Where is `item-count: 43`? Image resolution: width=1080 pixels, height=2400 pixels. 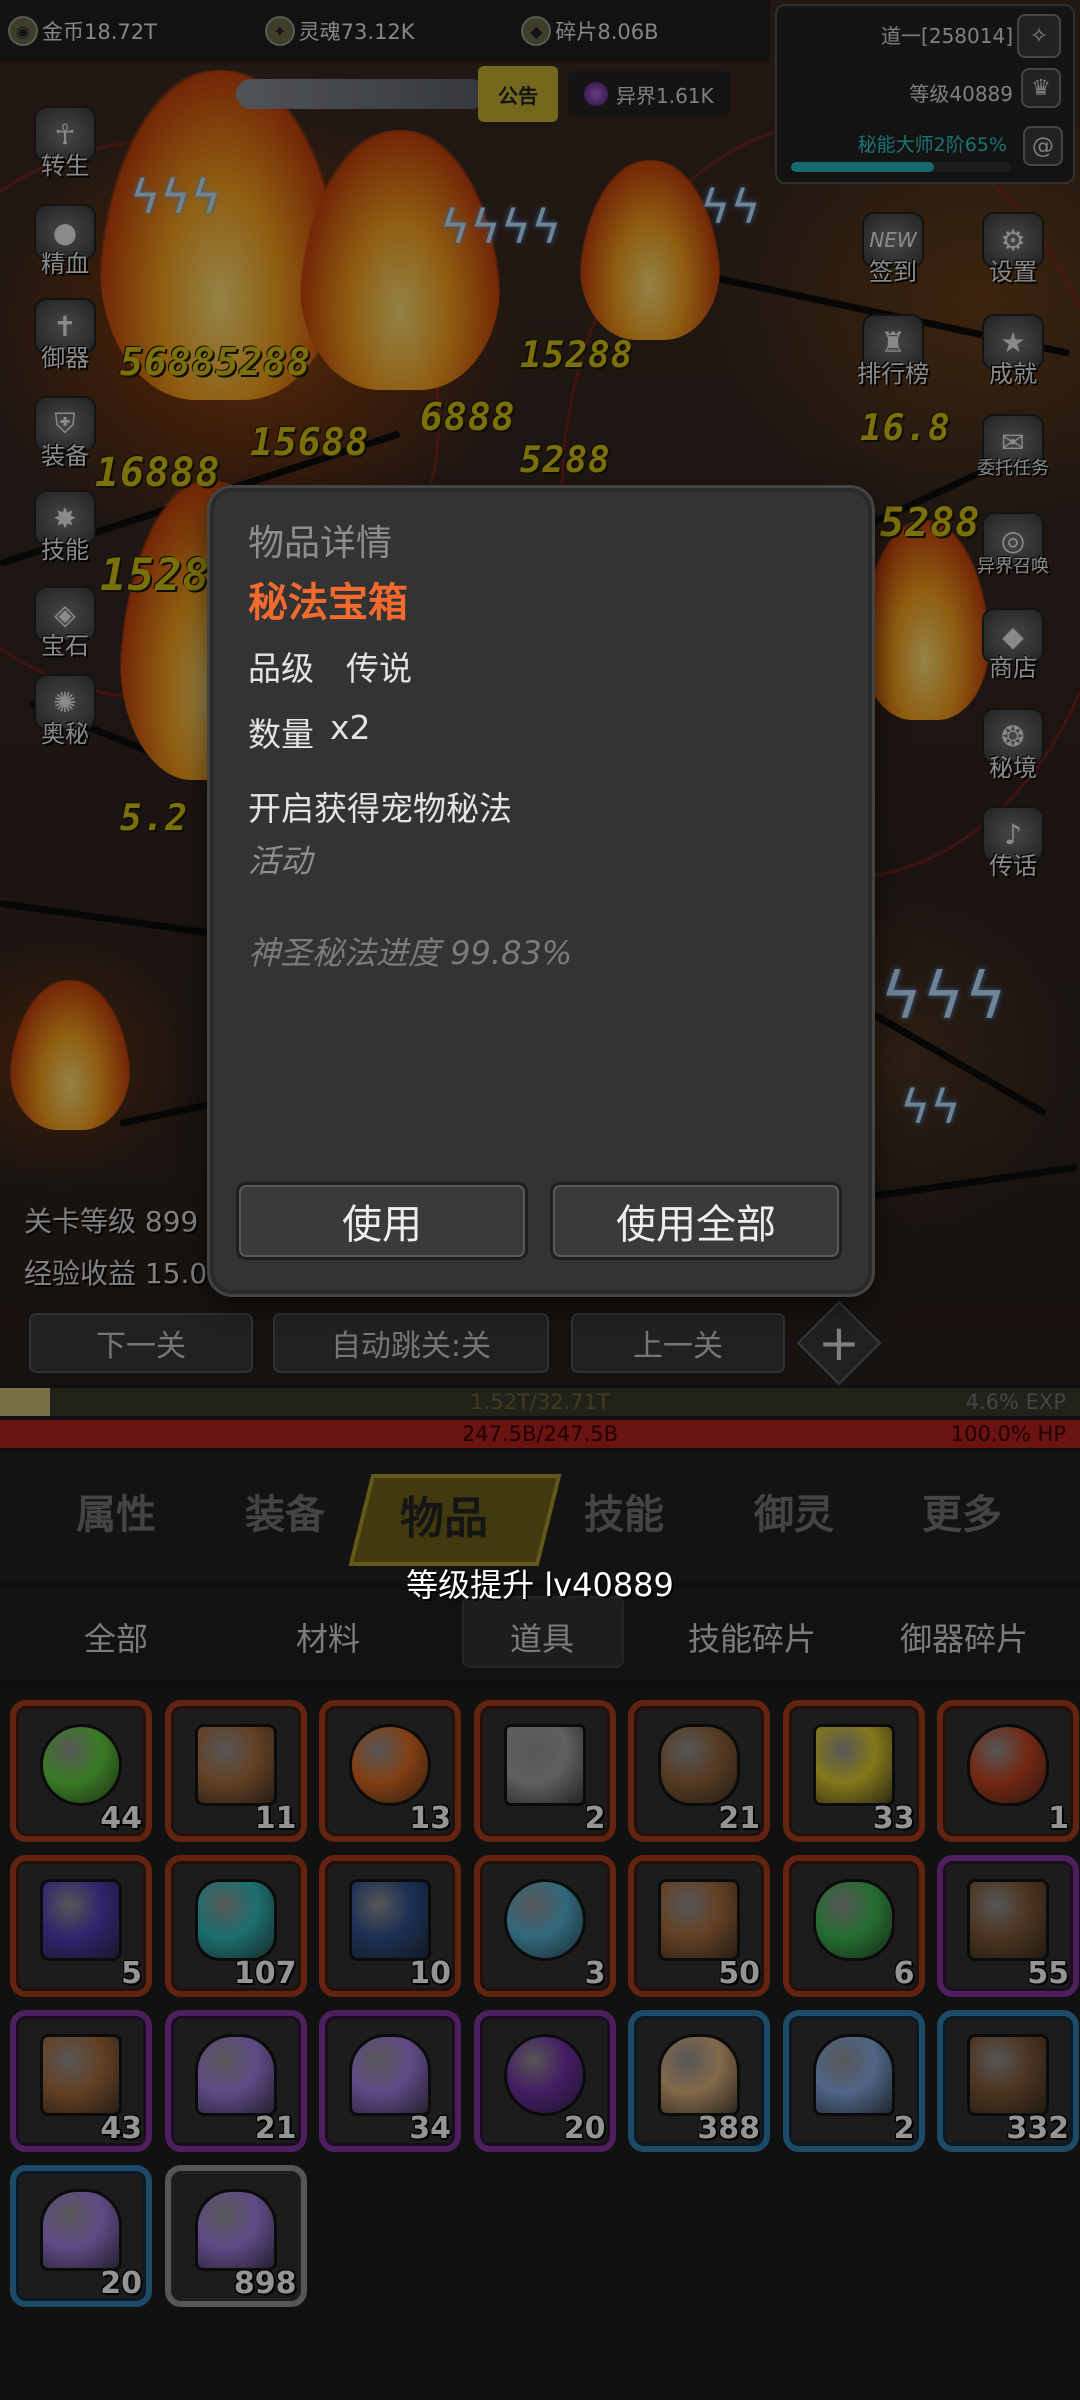
item-count: 43 is located at coordinates (121, 2128).